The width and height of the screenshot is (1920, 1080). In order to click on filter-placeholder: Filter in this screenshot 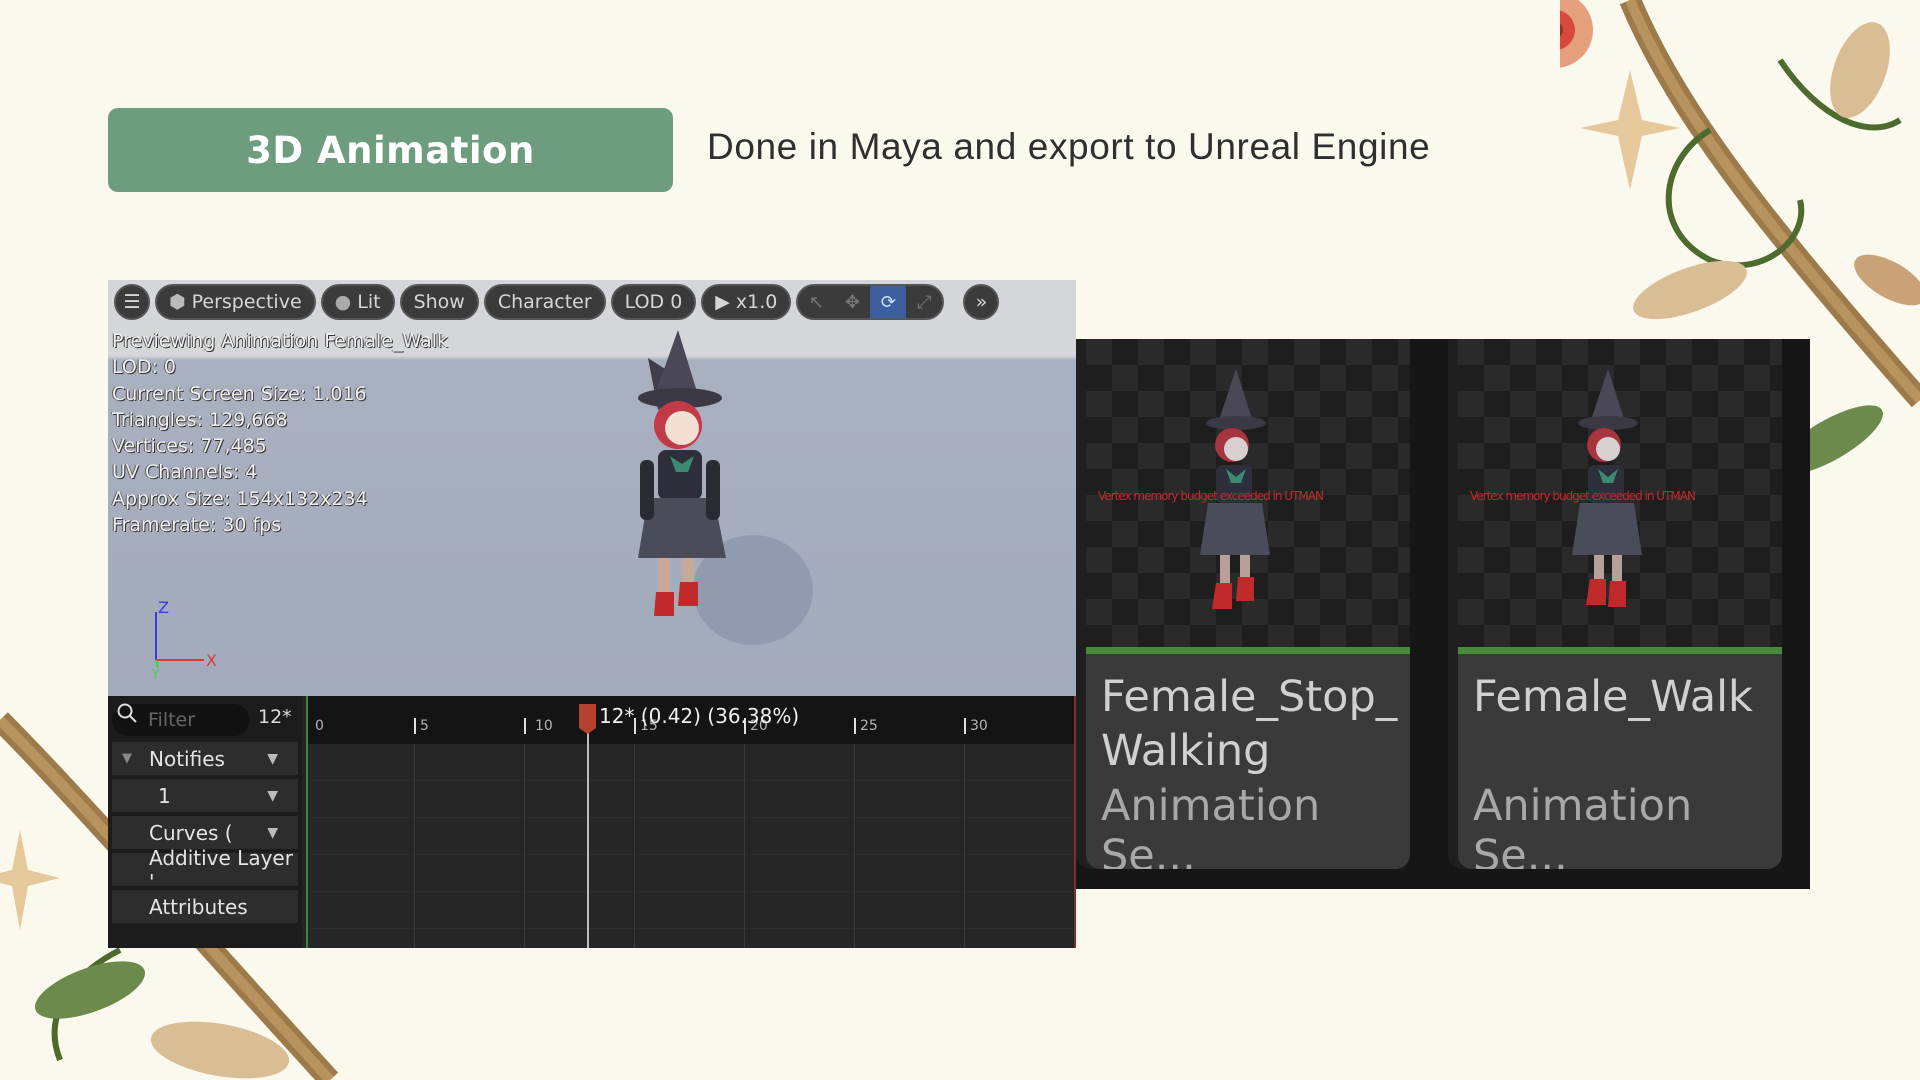, I will do `click(172, 720)`.